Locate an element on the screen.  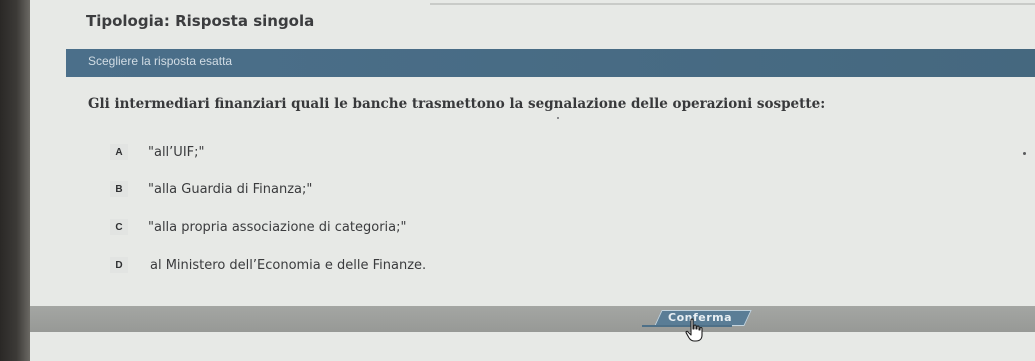
top-divider is located at coordinates (732, 4).